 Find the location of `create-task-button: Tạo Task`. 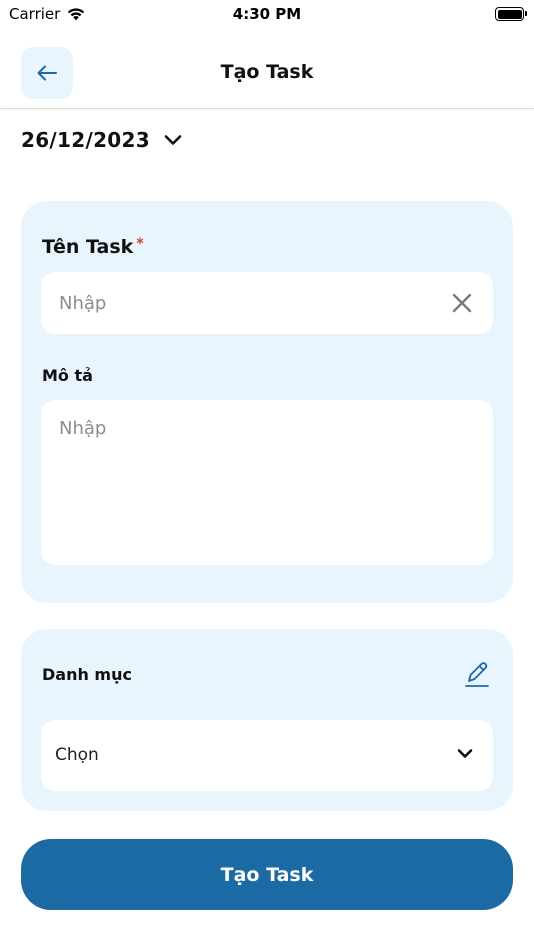

create-task-button: Tạo Task is located at coordinates (267, 874).